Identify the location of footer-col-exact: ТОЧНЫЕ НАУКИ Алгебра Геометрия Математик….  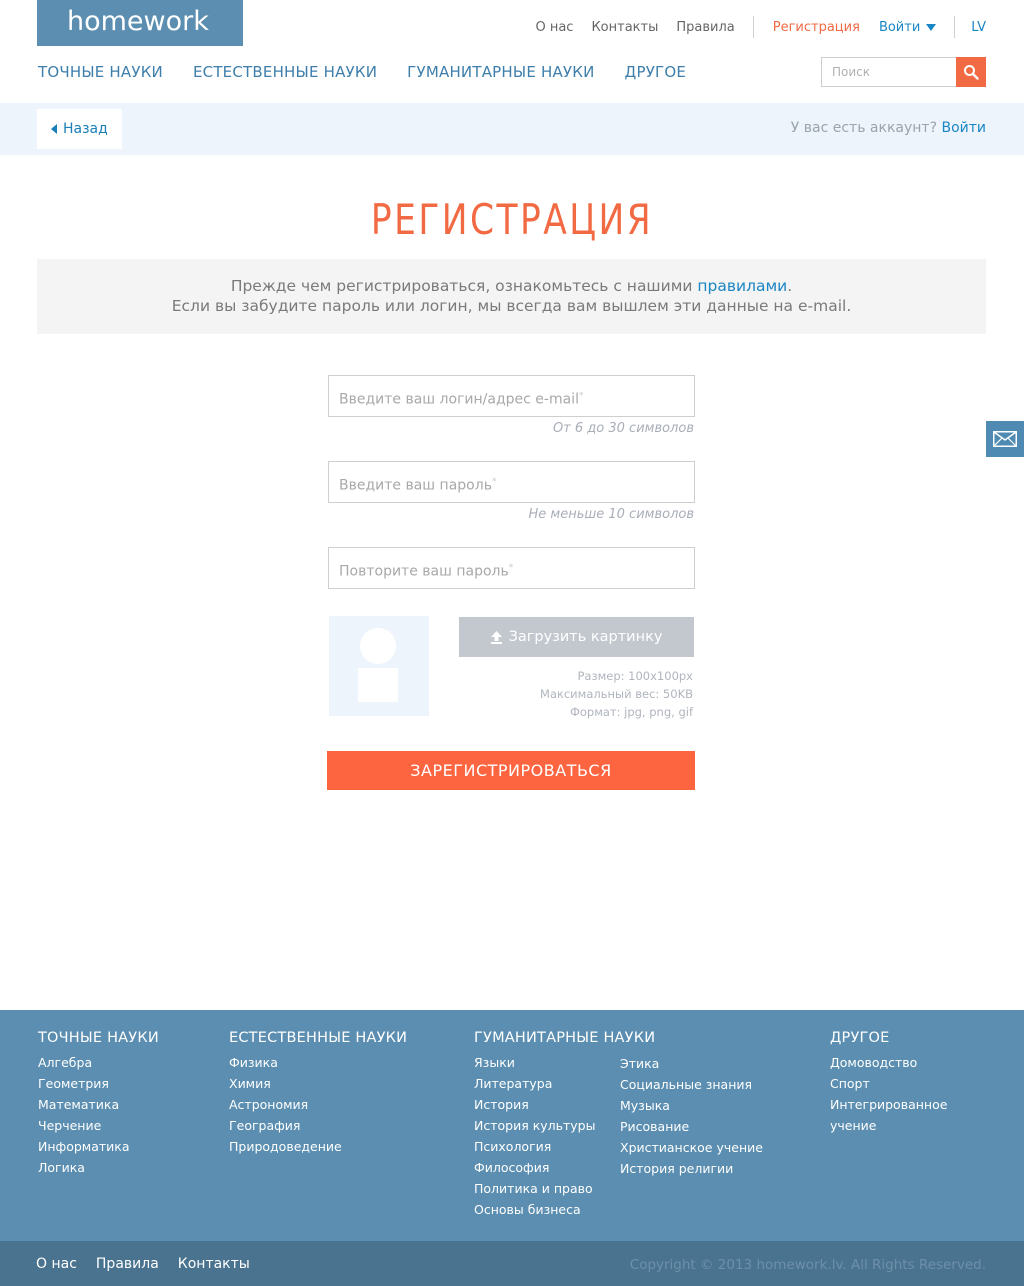
(98, 1104).